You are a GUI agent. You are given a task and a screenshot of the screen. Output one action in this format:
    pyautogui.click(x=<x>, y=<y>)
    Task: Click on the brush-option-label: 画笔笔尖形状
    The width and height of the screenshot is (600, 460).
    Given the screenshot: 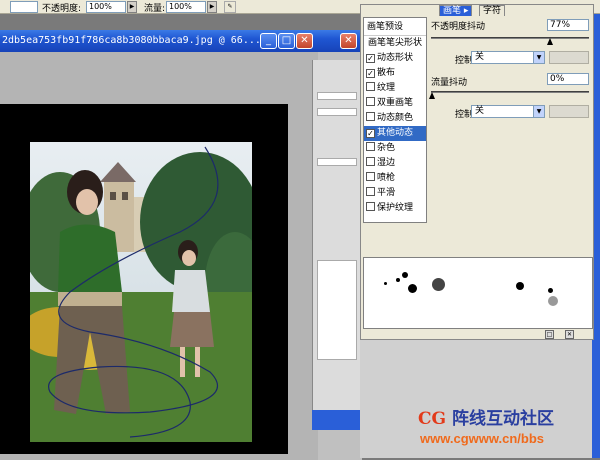 What is the action you would take?
    pyautogui.click(x=395, y=43)
    